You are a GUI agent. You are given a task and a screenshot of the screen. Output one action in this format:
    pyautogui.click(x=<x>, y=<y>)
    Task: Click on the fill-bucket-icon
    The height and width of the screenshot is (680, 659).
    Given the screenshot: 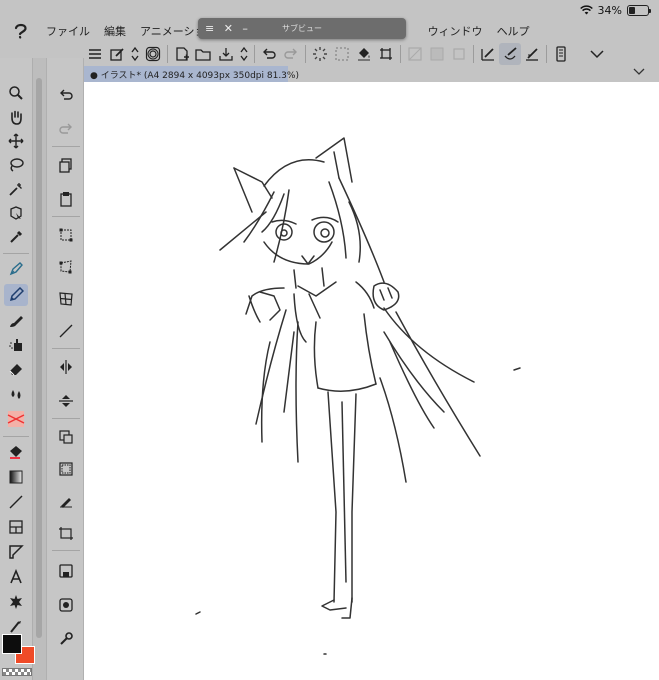 What is the action you would take?
    pyautogui.click(x=364, y=54)
    